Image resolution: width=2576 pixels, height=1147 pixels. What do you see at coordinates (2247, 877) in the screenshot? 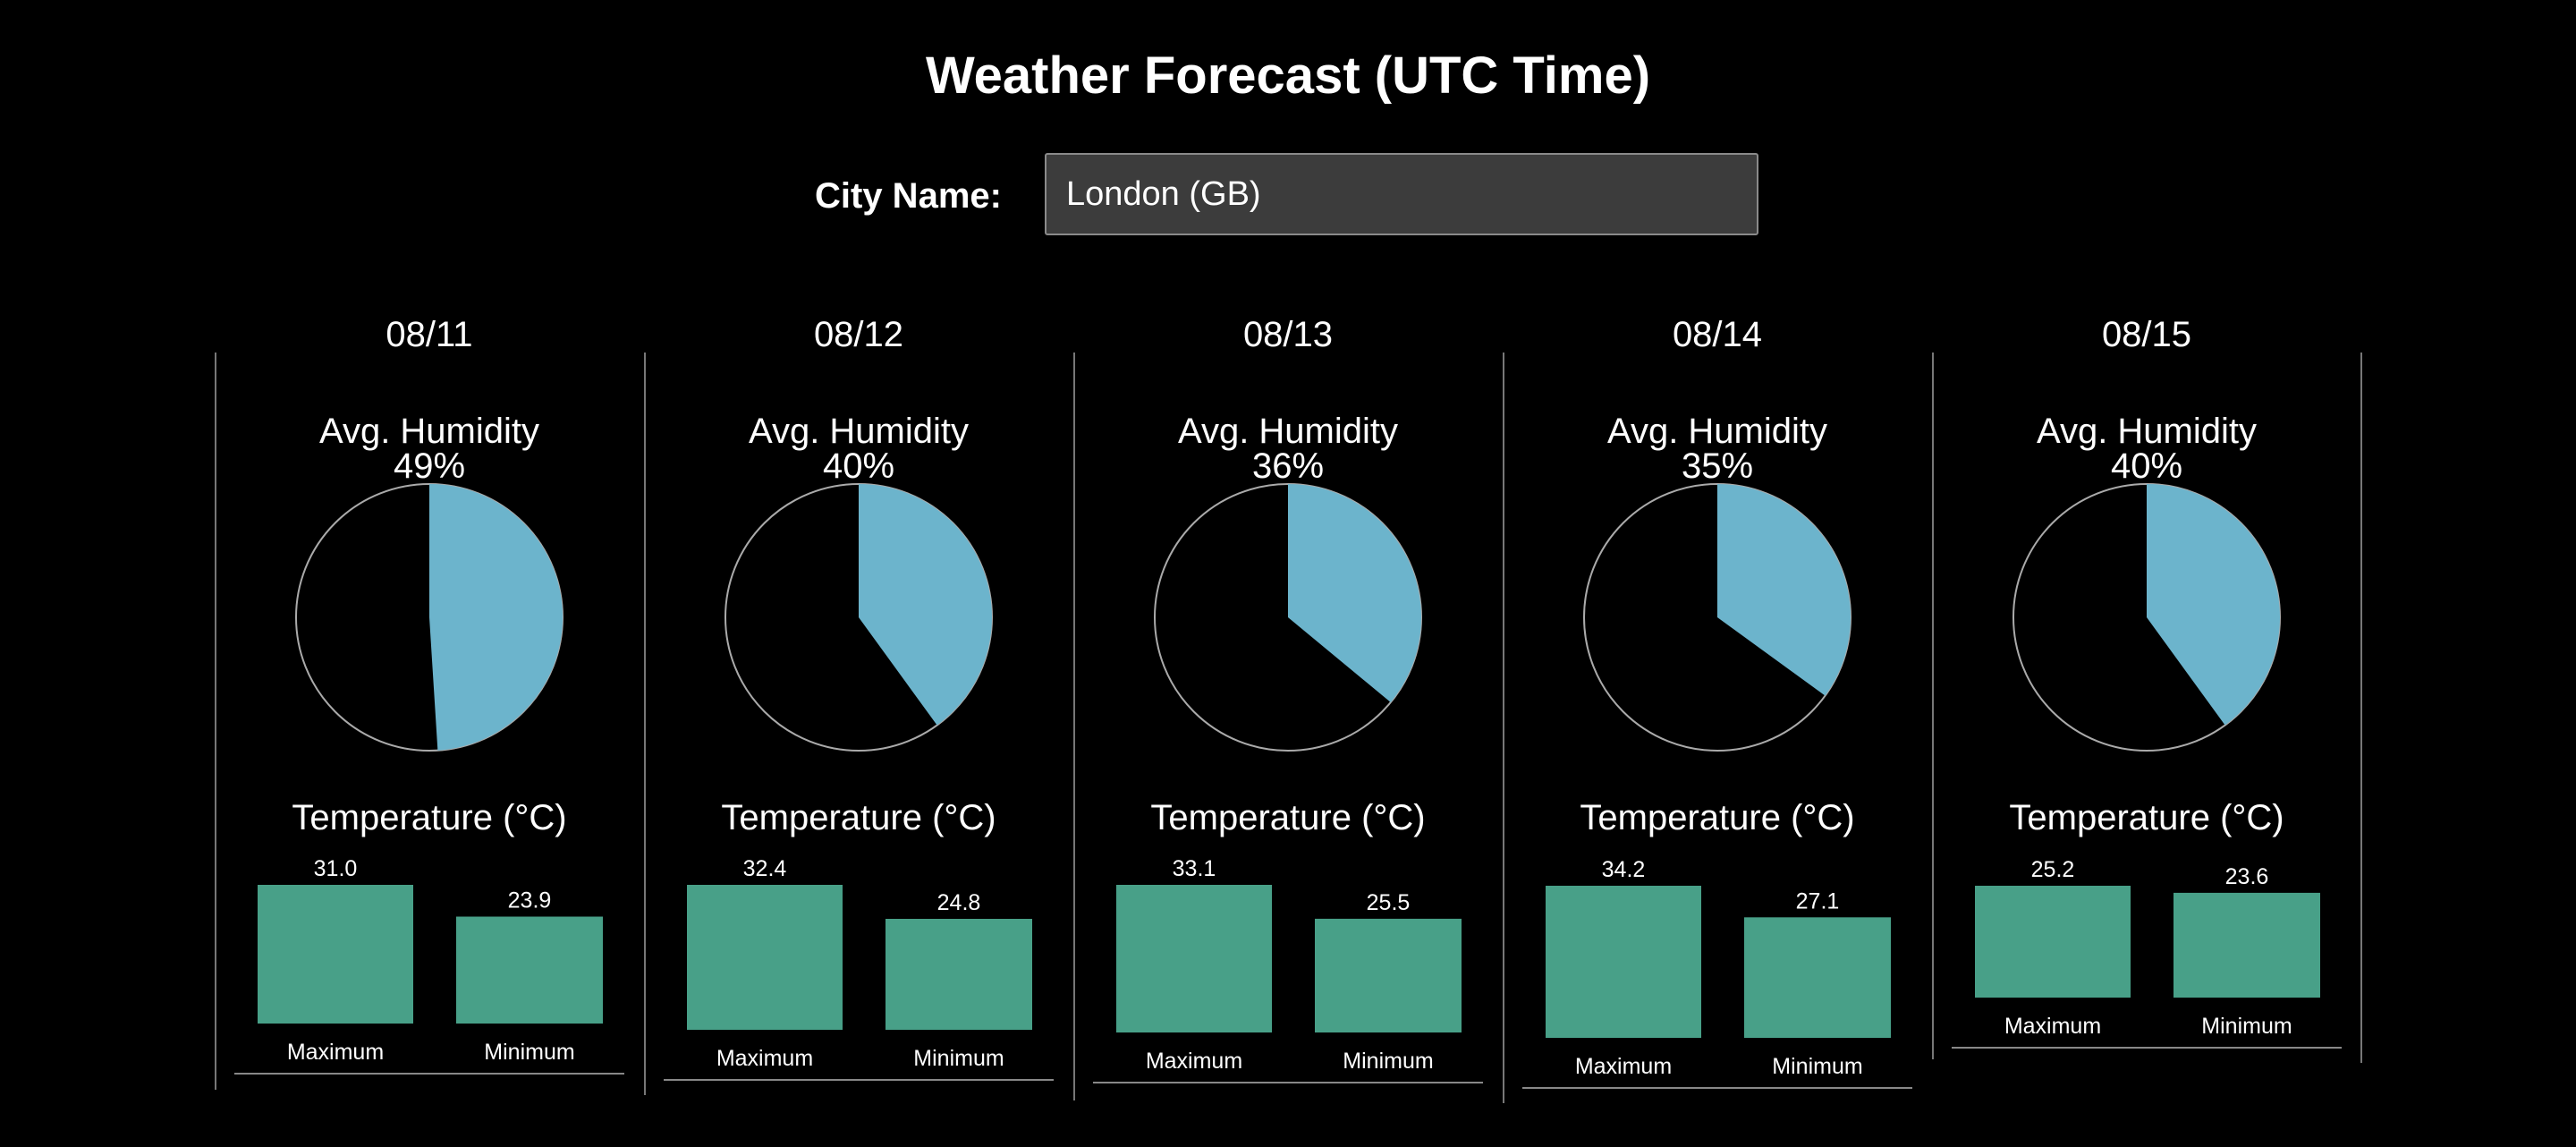
I see `bar-value-label: 23.6` at bounding box center [2247, 877].